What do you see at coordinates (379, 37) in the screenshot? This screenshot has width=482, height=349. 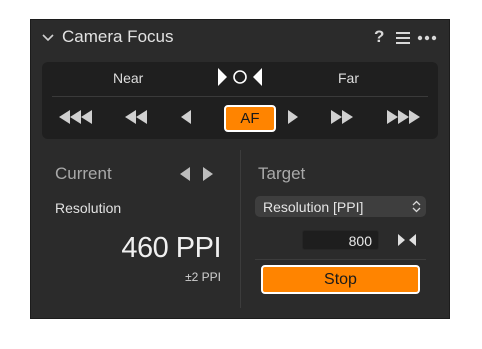 I see `help-icon: ?` at bounding box center [379, 37].